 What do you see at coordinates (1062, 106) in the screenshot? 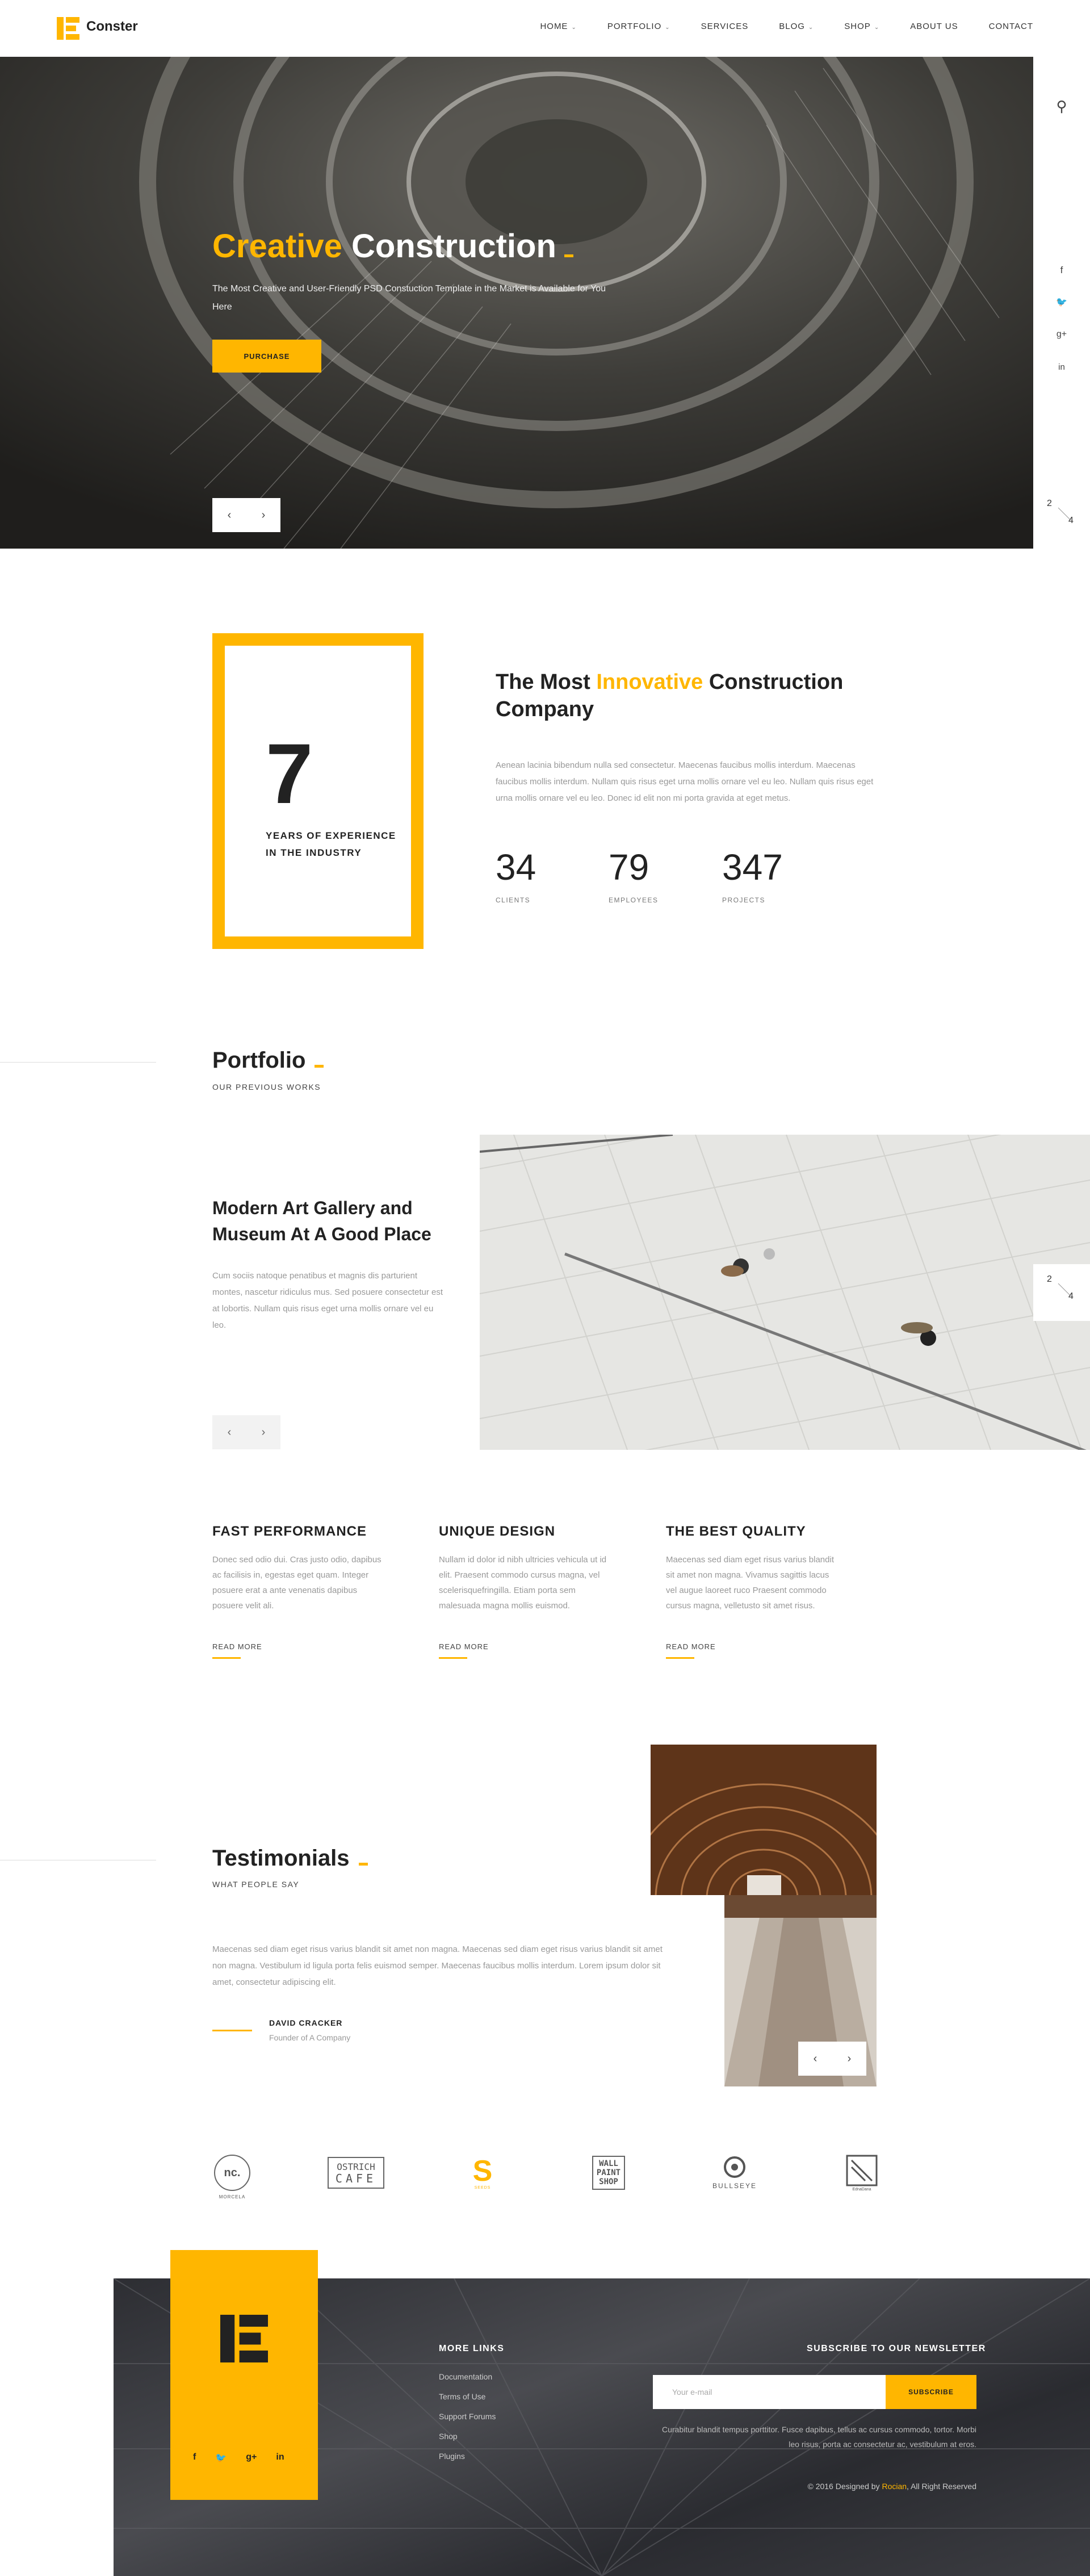
I see `search-icon: ⚲` at bounding box center [1062, 106].